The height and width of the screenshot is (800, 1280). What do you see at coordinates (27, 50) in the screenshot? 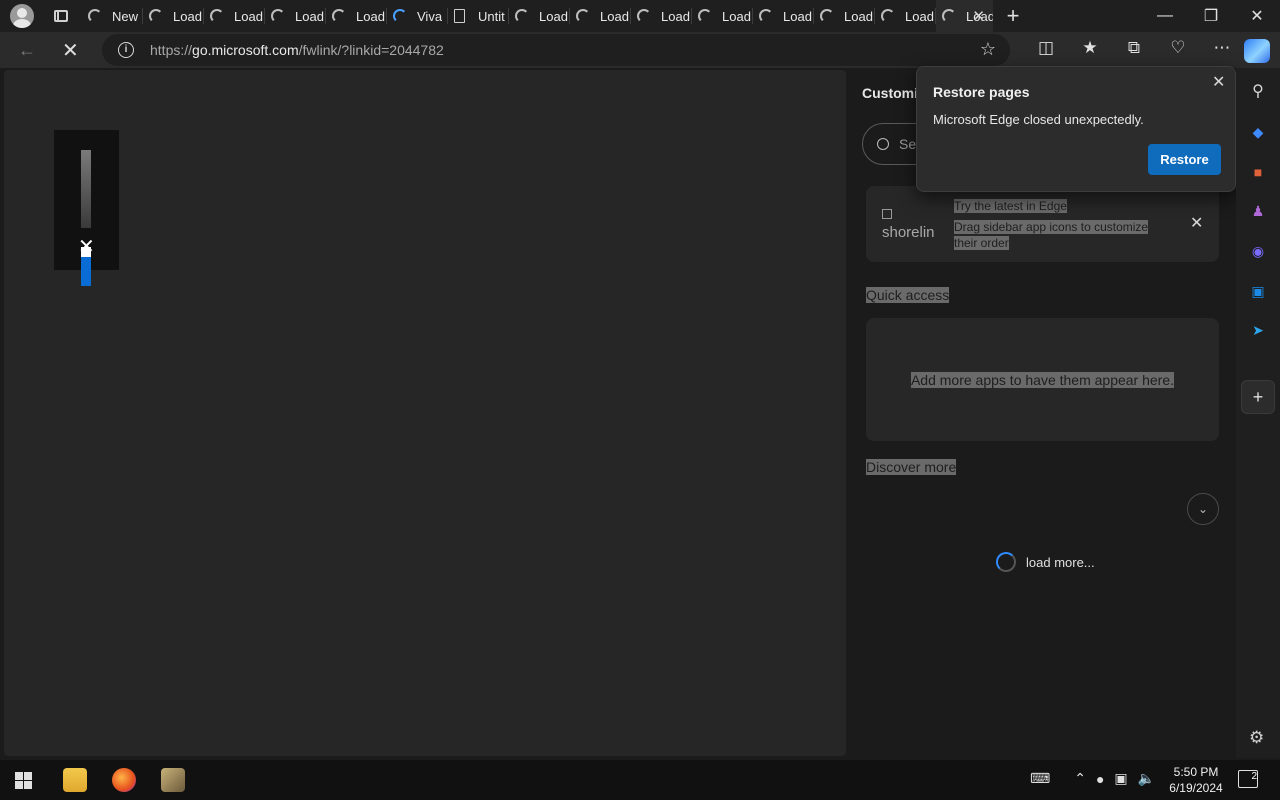
I see `back-button: ←` at bounding box center [27, 50].